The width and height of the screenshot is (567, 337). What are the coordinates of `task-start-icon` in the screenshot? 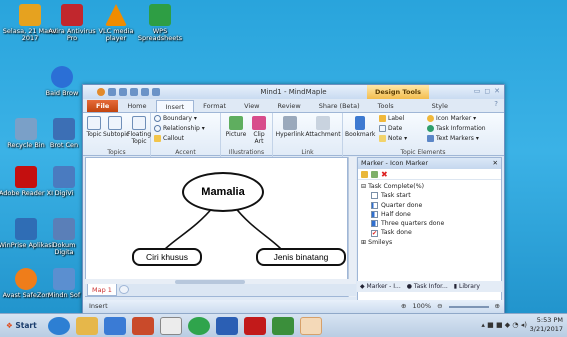 It's located at (374, 196).